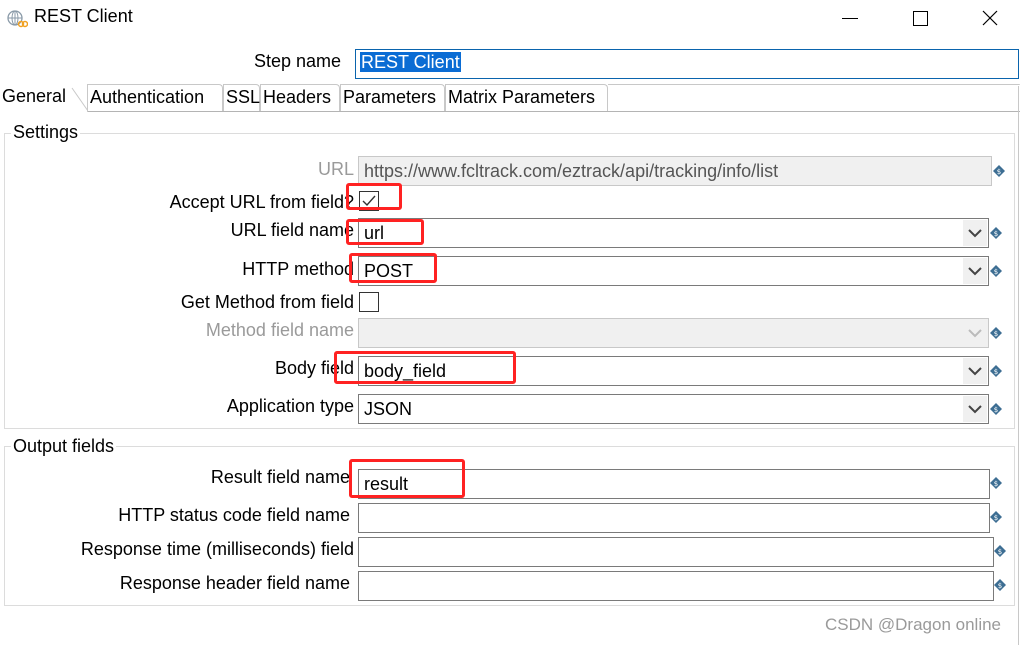 The height and width of the screenshot is (645, 1026). Describe the element at coordinates (522, 97) in the screenshot. I see `tab-label: Matrix Parameters` at that location.